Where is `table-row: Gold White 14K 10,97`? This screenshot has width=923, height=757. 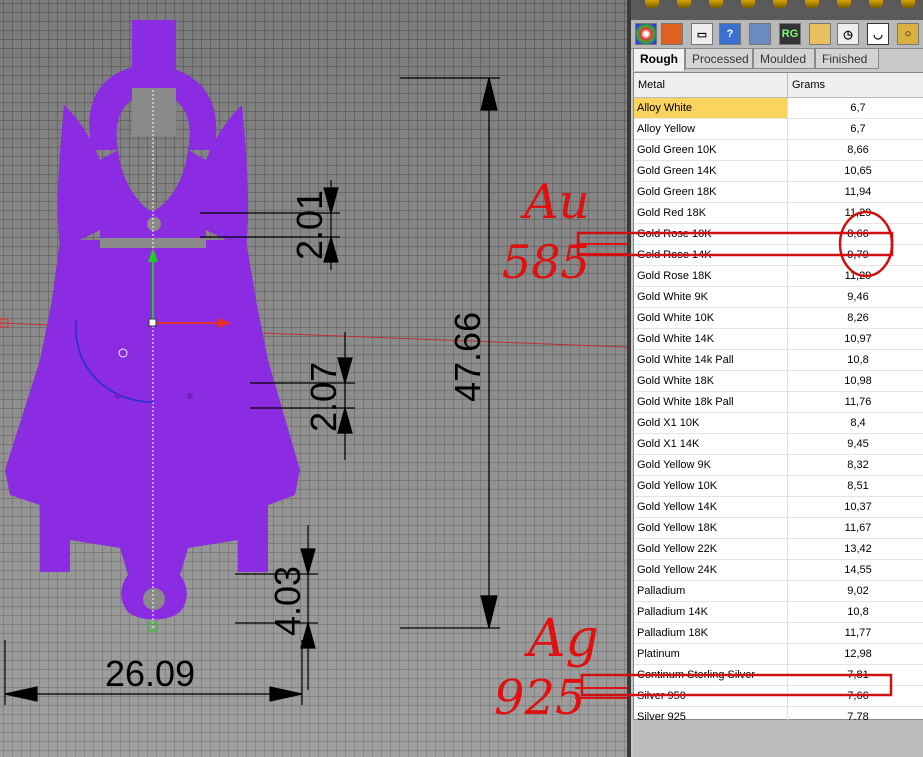
table-row: Gold White 14K 10,97 is located at coordinates (778, 339).